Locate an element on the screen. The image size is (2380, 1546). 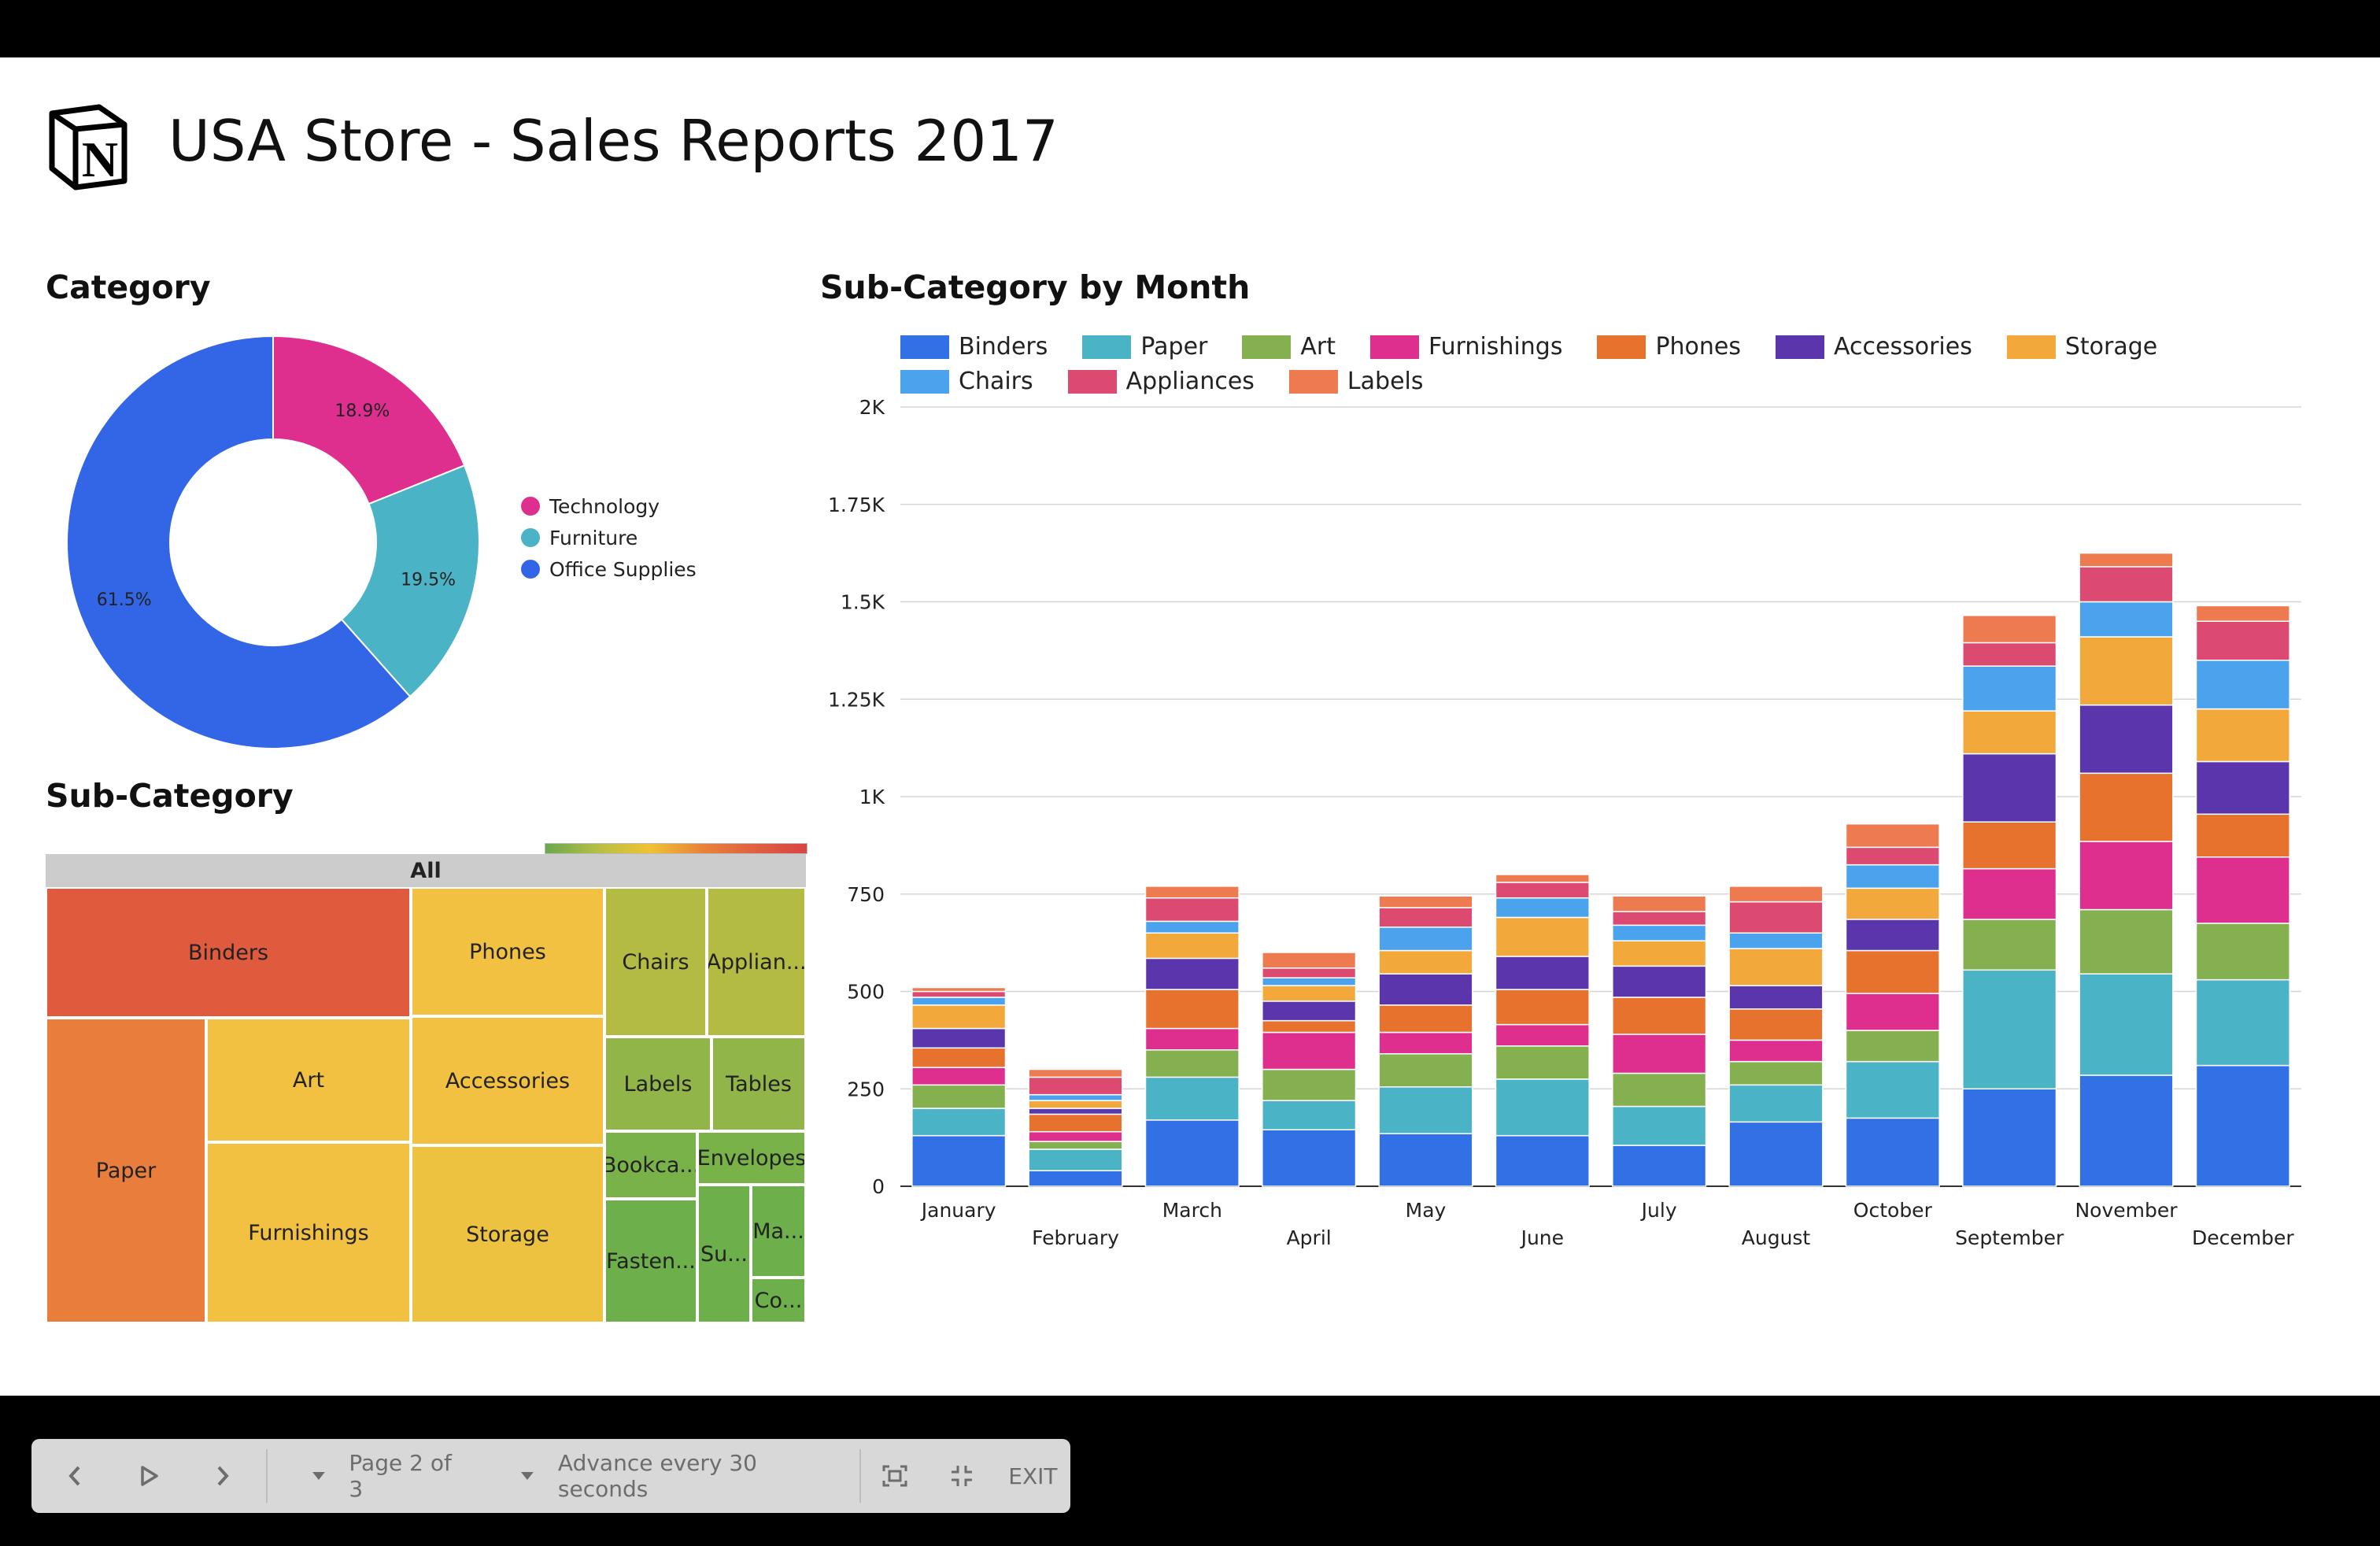
month-legend-item: Appliances is located at coordinates (1161, 382).